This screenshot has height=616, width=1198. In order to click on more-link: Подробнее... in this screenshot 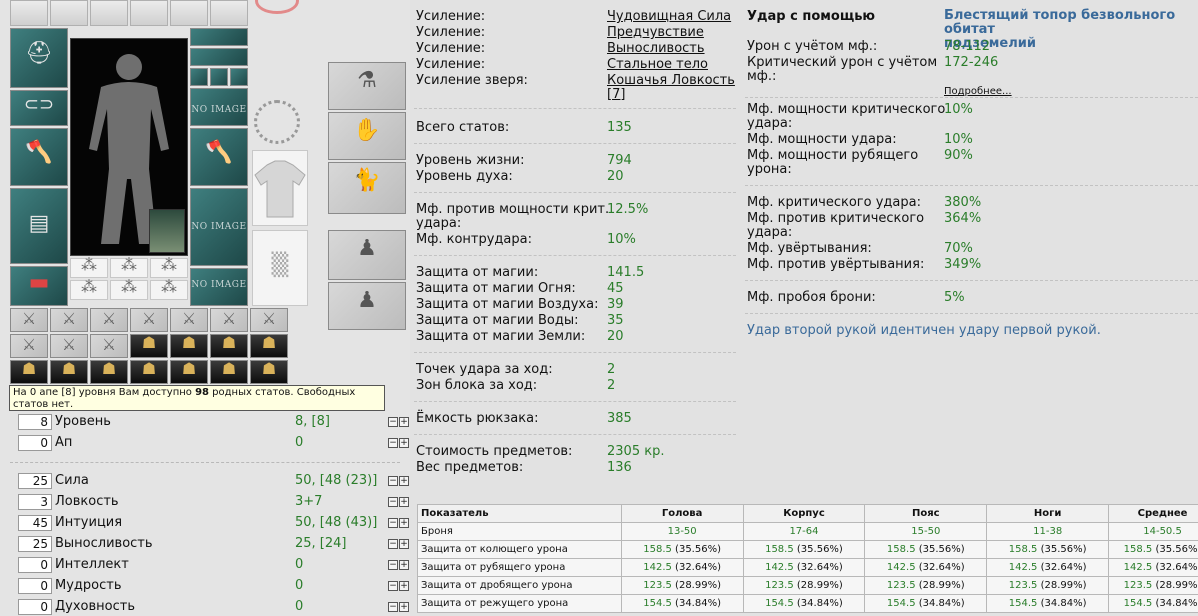, I will do `click(978, 91)`.